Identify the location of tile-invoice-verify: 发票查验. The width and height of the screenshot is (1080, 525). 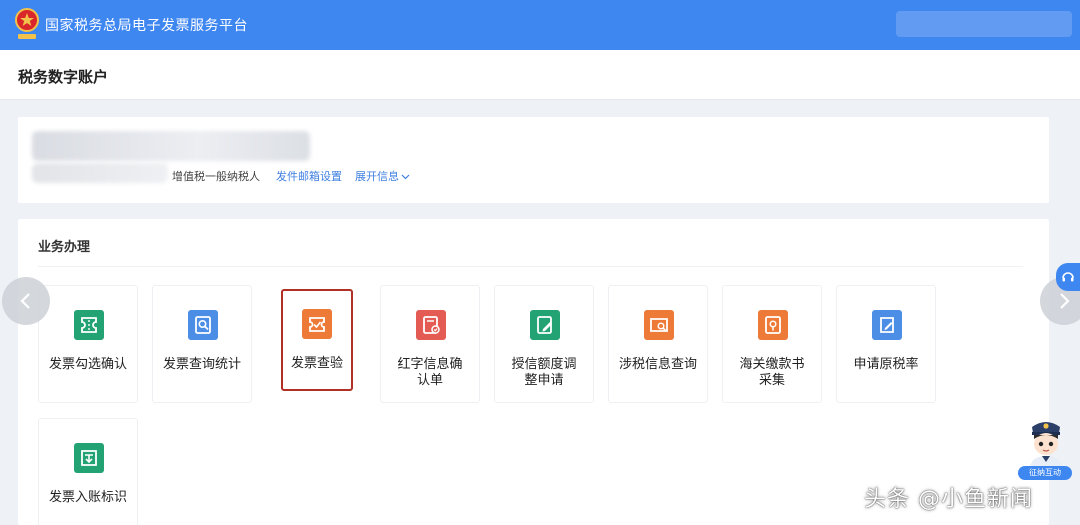
(317, 340).